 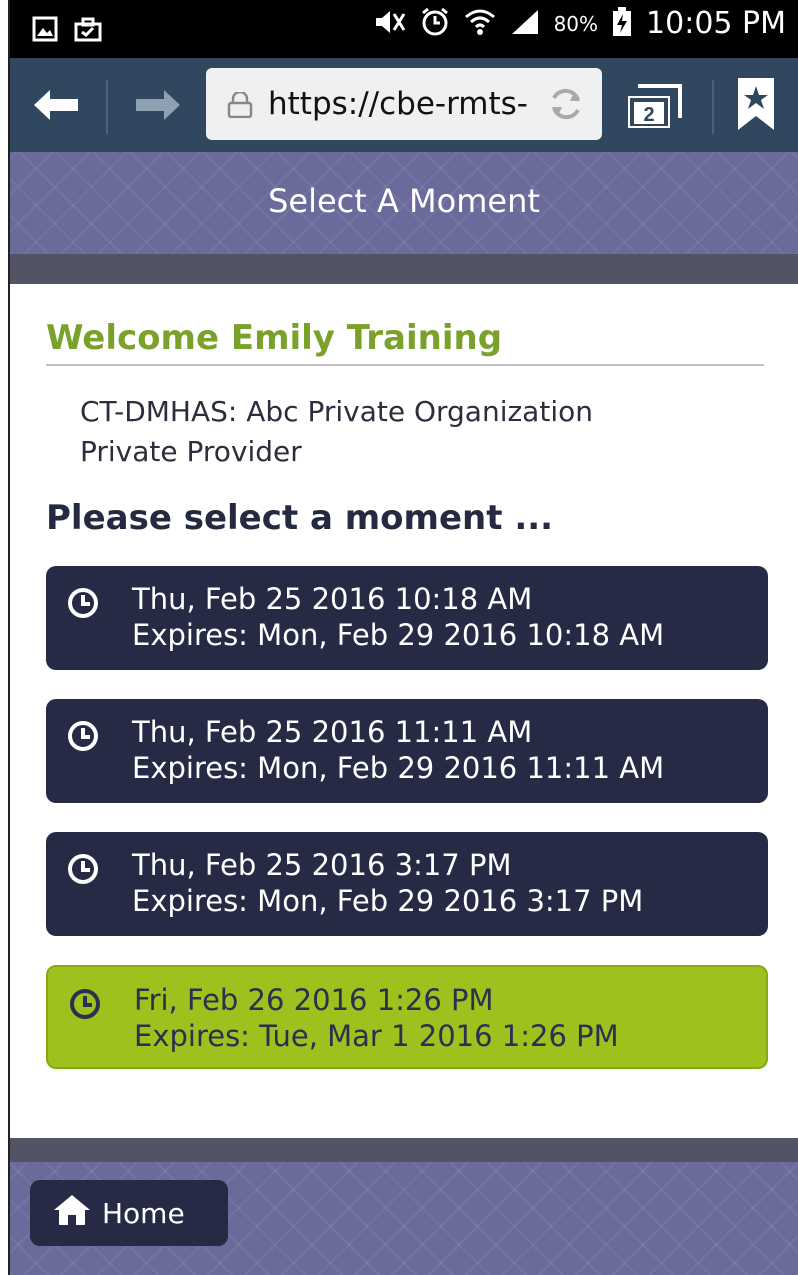 What do you see at coordinates (88, 31) in the screenshot?
I see `briefcase-icon` at bounding box center [88, 31].